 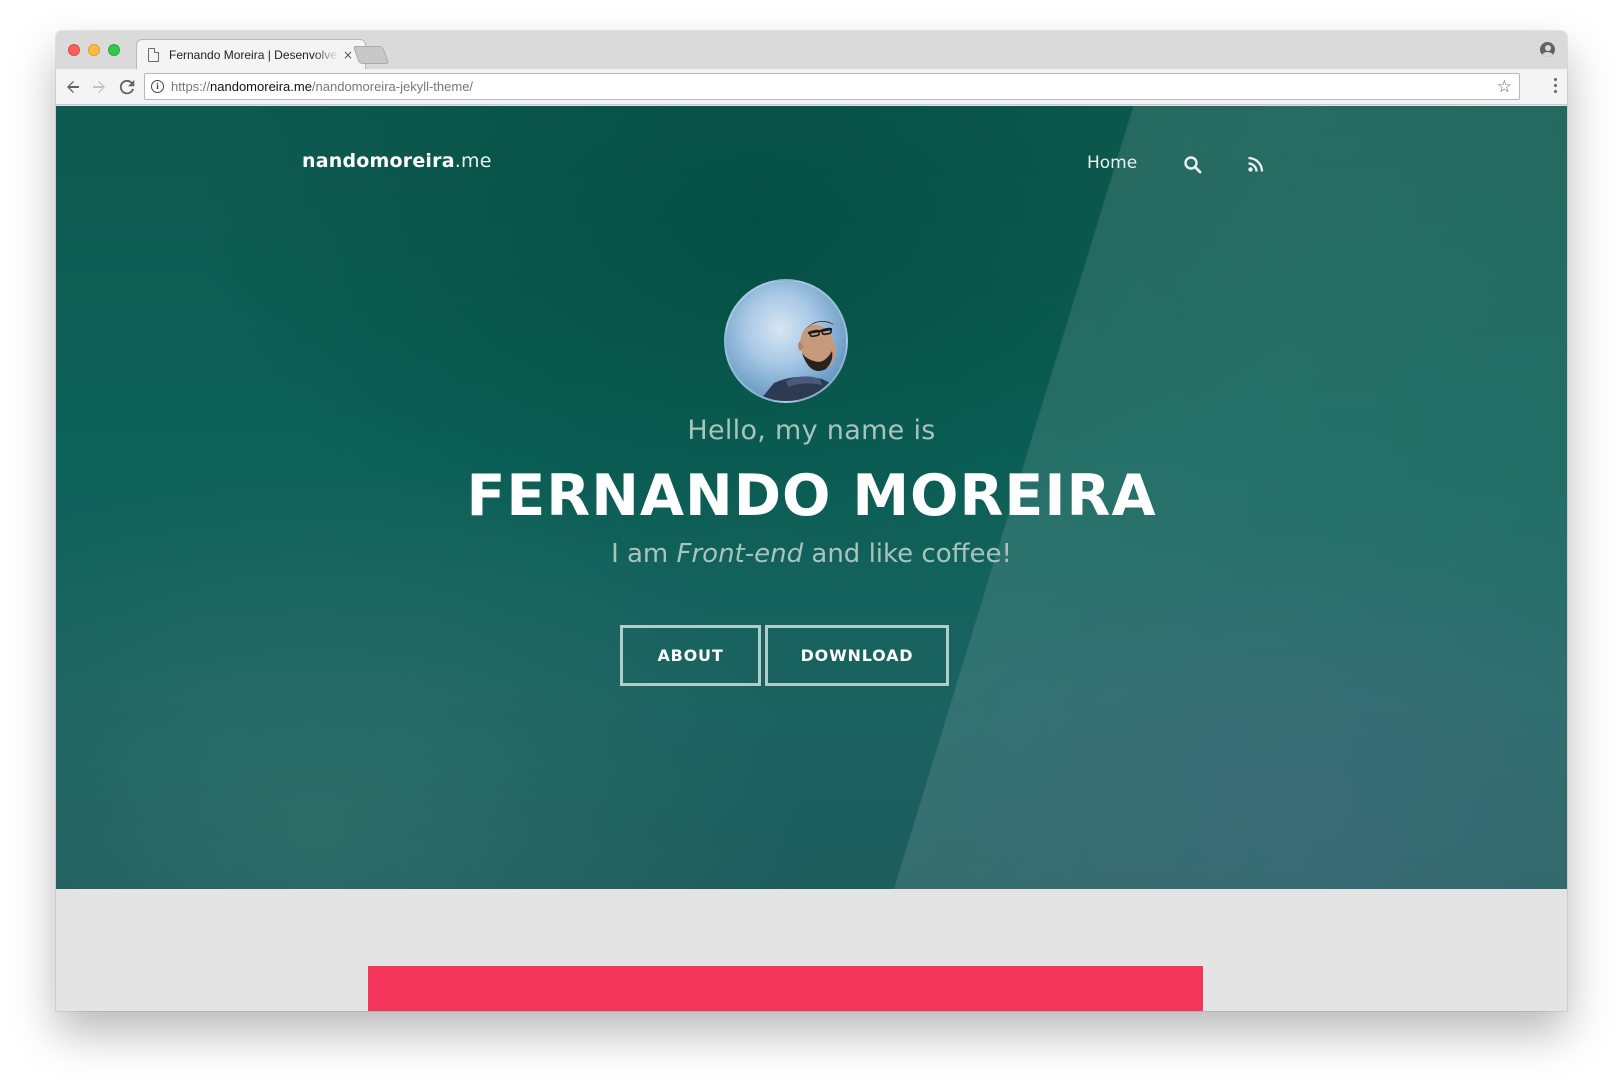 I want to click on forward-arrow-icon, so click(x=99, y=87).